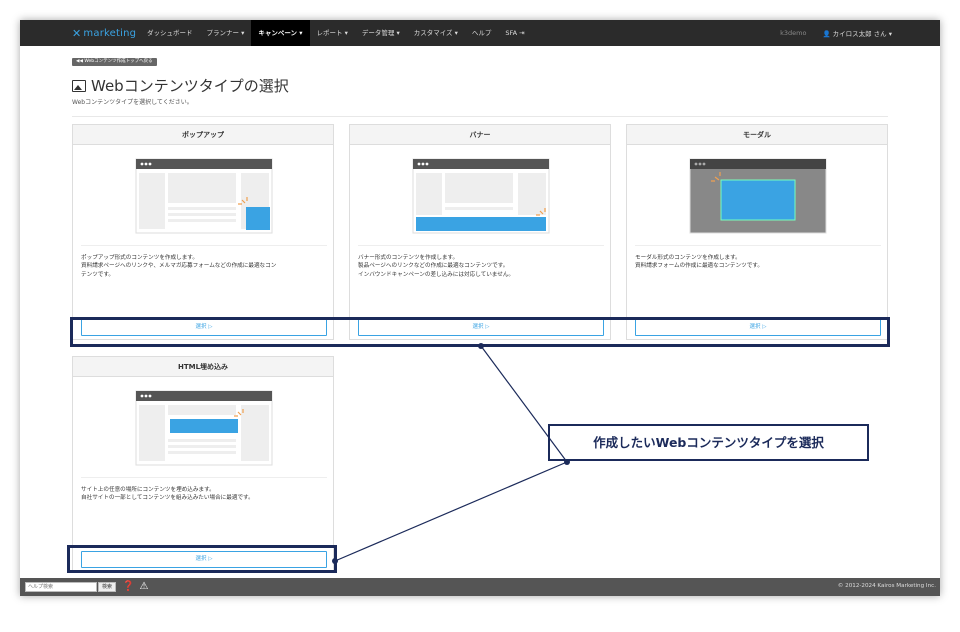 The height and width of the screenshot is (632, 960). I want to click on app-logo: ✕ marketing, so click(104, 33).